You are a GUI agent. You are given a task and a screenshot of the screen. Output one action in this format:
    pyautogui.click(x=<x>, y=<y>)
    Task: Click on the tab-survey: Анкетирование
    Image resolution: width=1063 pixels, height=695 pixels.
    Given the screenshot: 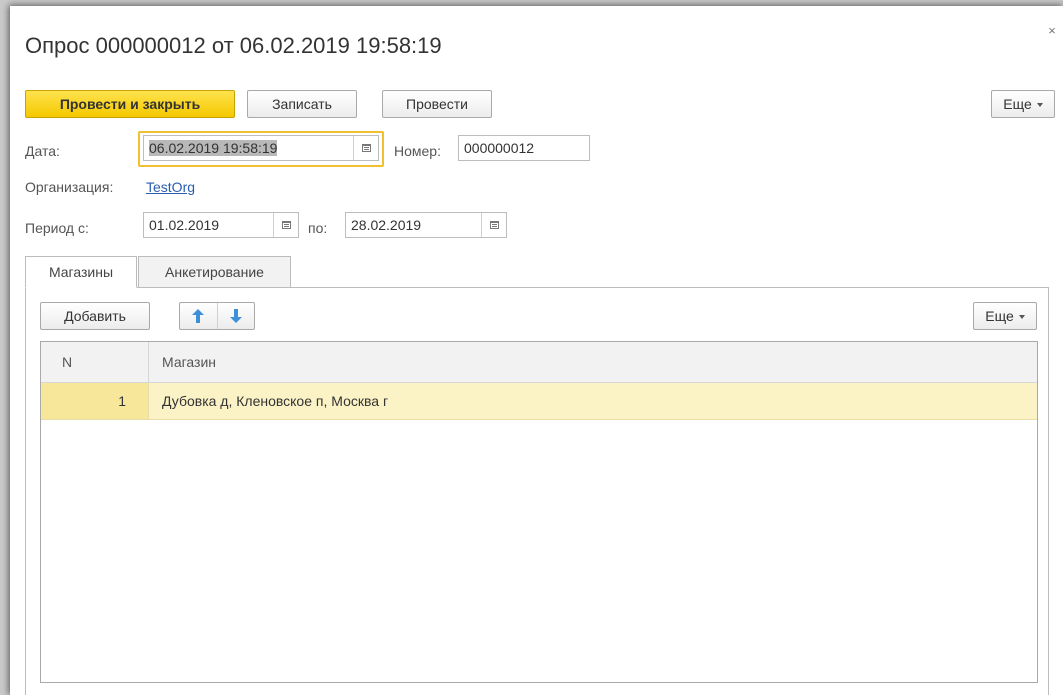 What is the action you would take?
    pyautogui.click(x=214, y=272)
    